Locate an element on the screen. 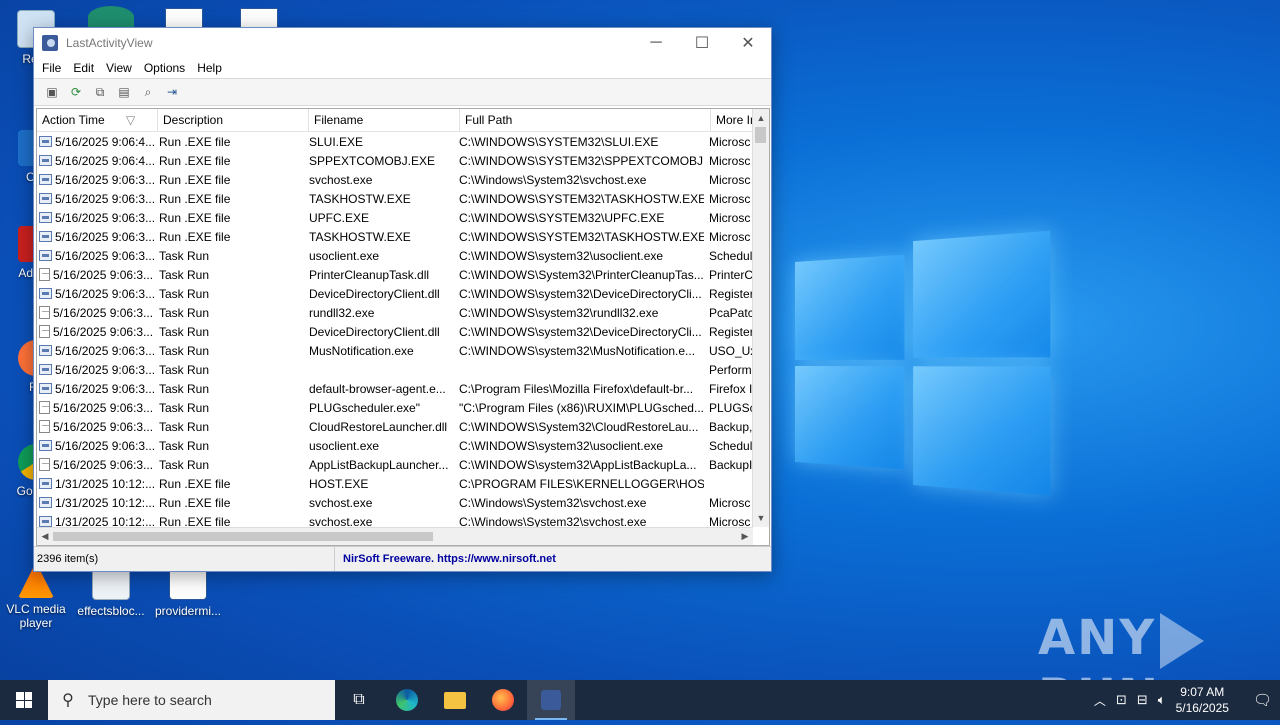  taskbar-file-explorer is located at coordinates (455, 700).